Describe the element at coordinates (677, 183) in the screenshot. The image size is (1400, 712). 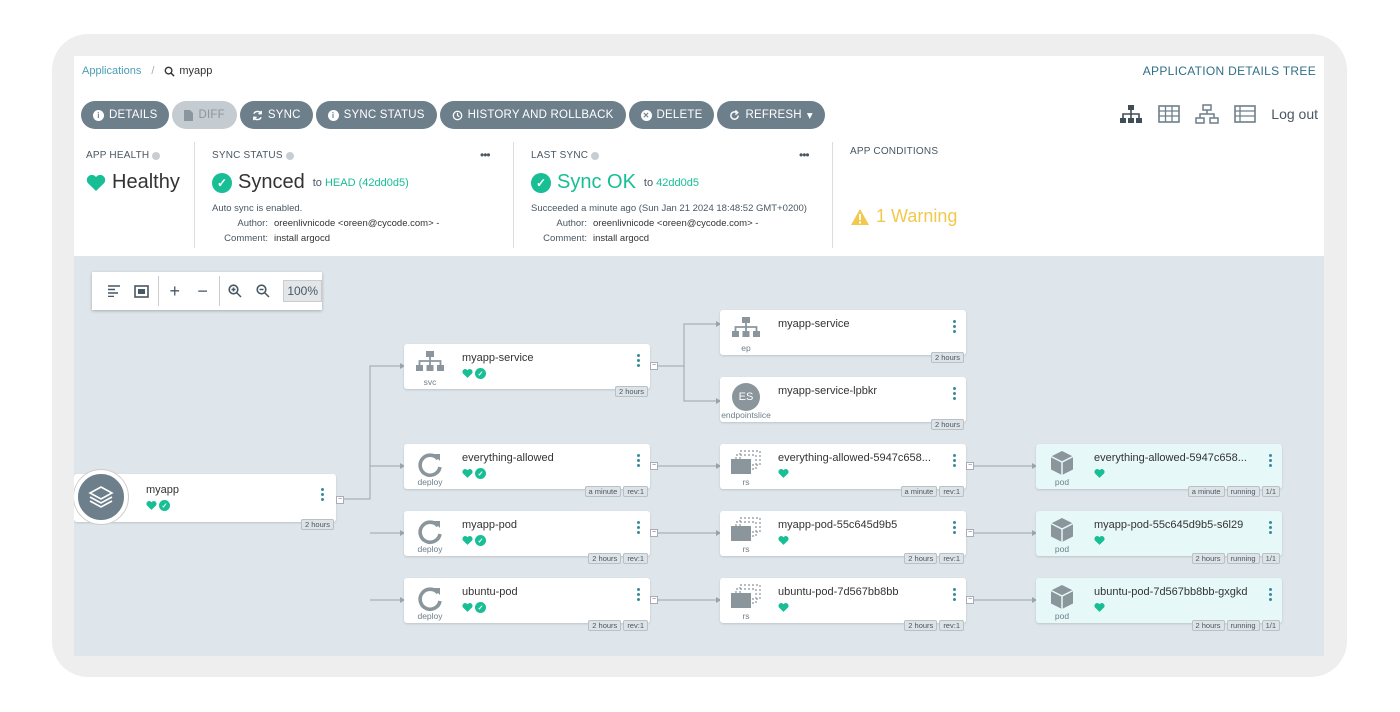
I see `last-sync-revision: 42dd0d5` at that location.